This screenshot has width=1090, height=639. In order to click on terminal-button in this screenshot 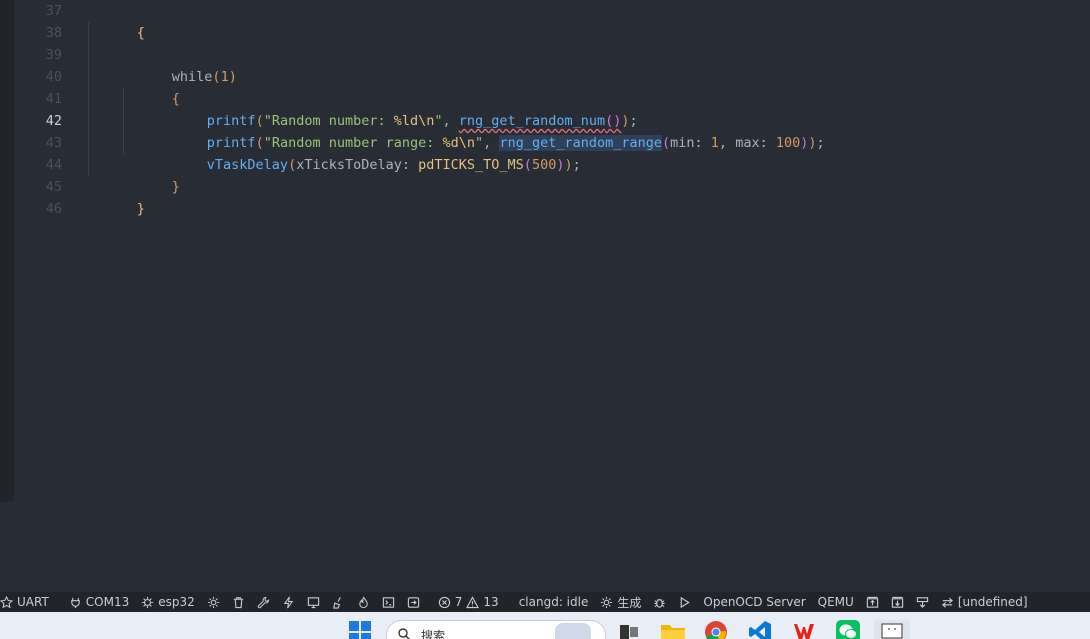, I will do `click(388, 602)`.